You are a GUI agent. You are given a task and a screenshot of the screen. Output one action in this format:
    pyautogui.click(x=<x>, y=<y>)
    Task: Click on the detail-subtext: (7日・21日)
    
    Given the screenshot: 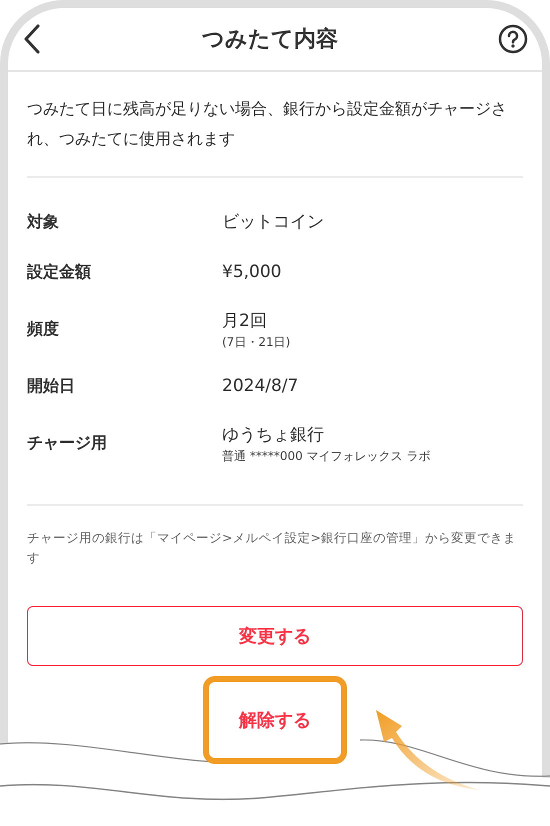 What is the action you would take?
    pyautogui.click(x=256, y=342)
    